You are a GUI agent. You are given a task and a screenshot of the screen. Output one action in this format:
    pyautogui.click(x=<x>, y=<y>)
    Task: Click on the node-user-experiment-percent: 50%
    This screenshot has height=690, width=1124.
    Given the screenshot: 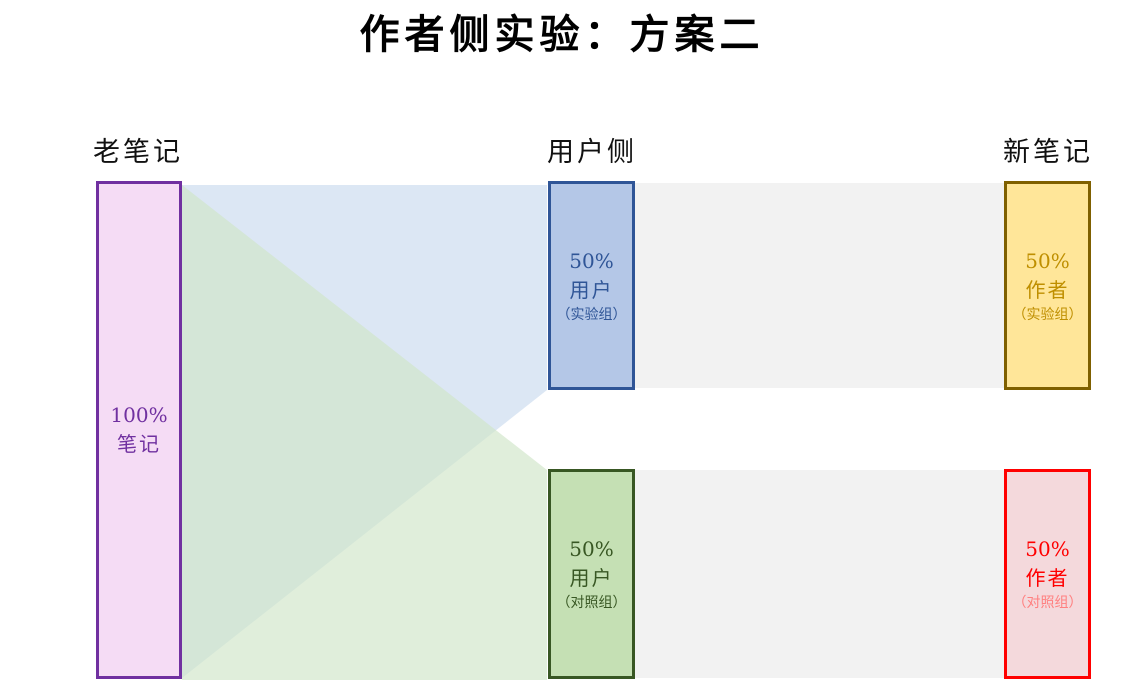 What is the action you would take?
    pyautogui.click(x=591, y=260)
    